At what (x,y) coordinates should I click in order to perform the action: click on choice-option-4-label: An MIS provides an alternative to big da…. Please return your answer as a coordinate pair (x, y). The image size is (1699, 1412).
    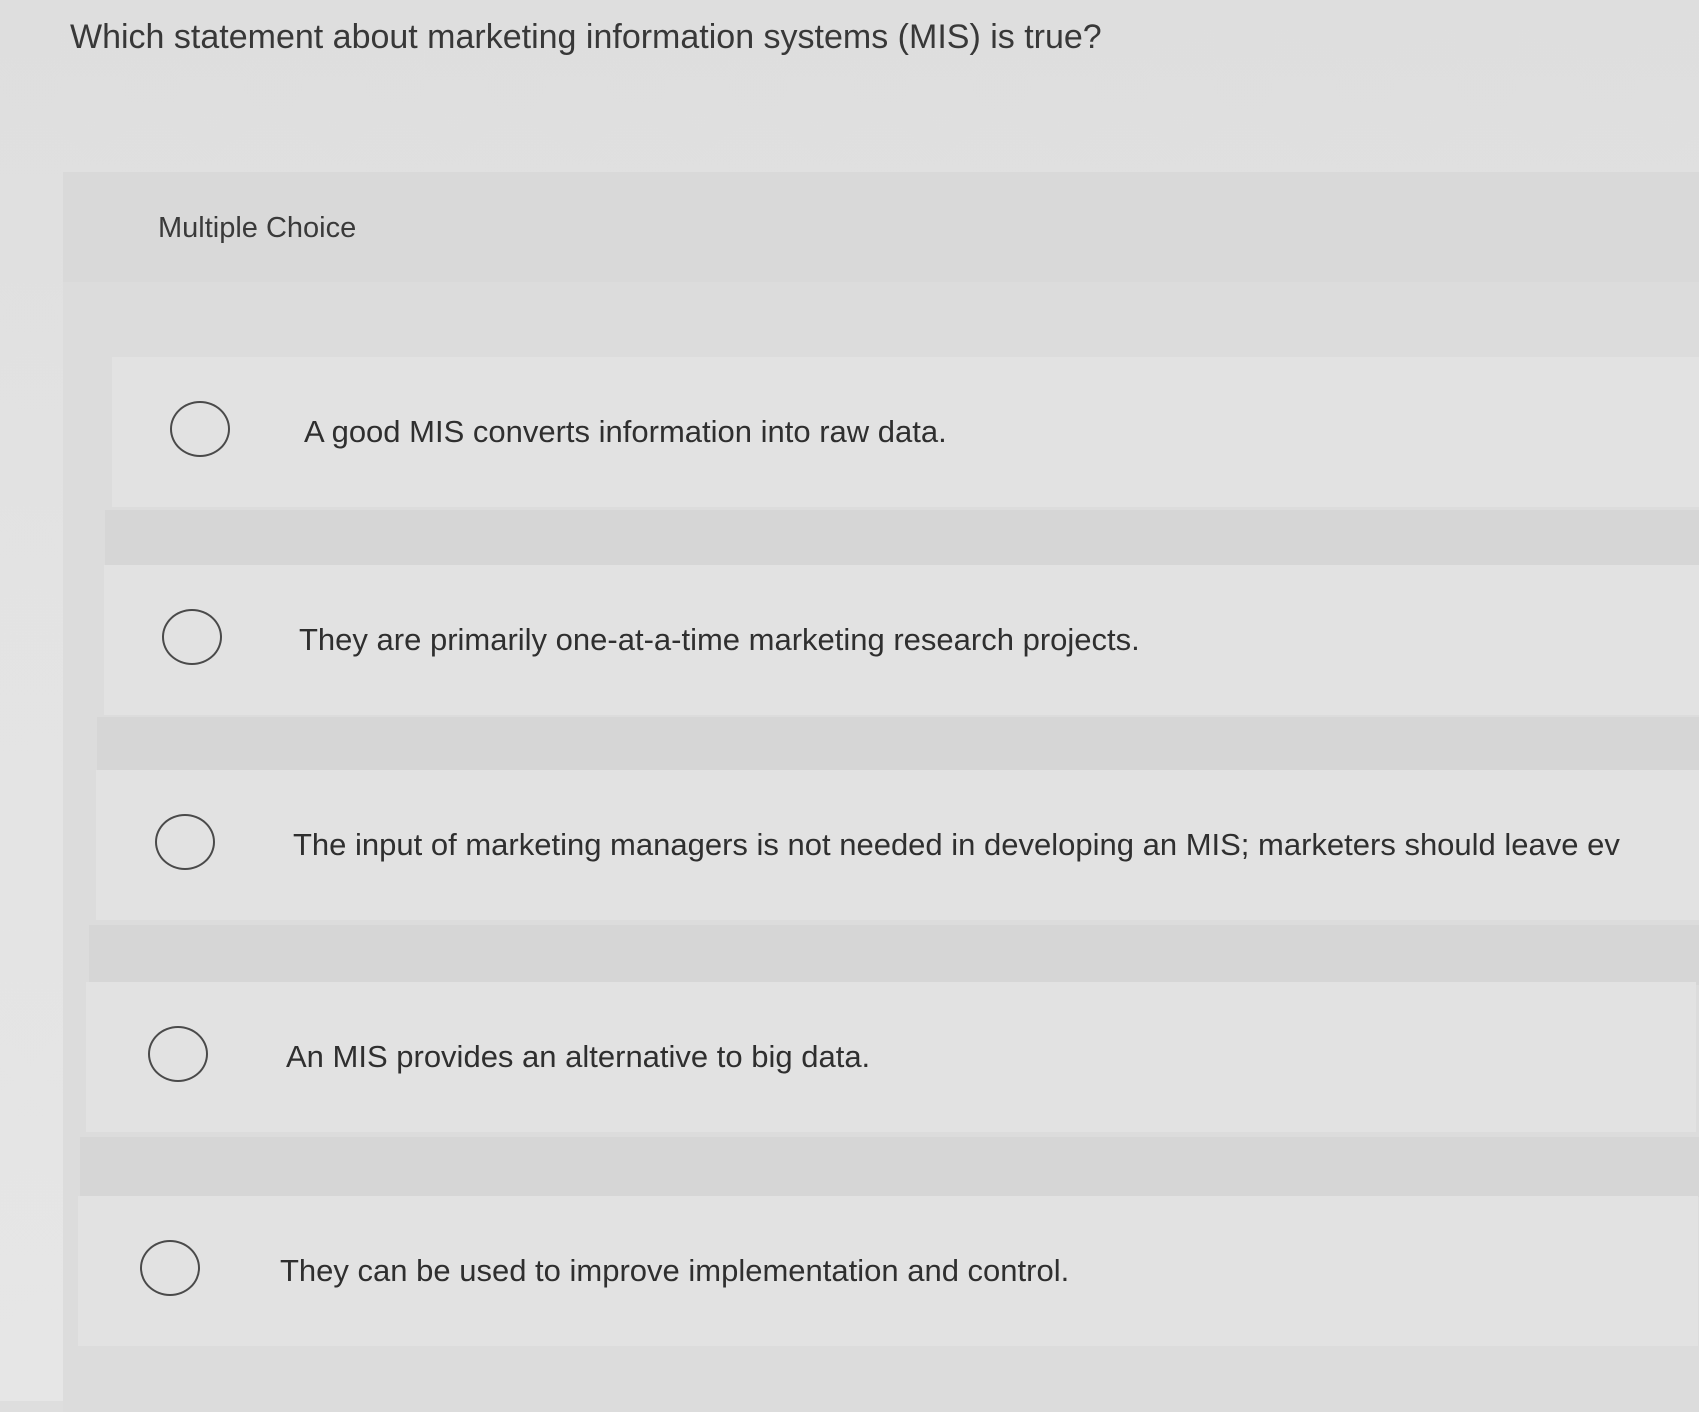
    Looking at the image, I should click on (578, 1056).